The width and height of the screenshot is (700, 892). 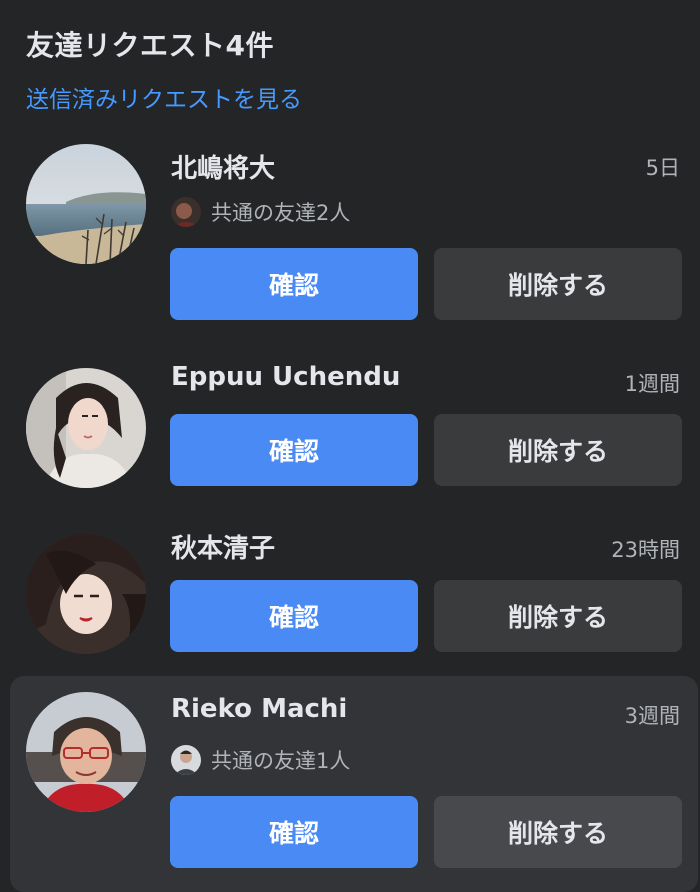 What do you see at coordinates (652, 384) in the screenshot?
I see `request-time: 1週間` at bounding box center [652, 384].